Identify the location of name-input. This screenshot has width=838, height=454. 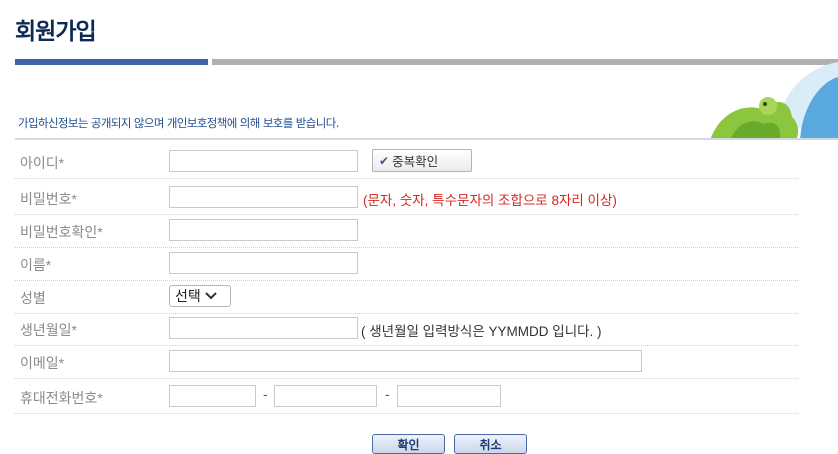
(263, 263).